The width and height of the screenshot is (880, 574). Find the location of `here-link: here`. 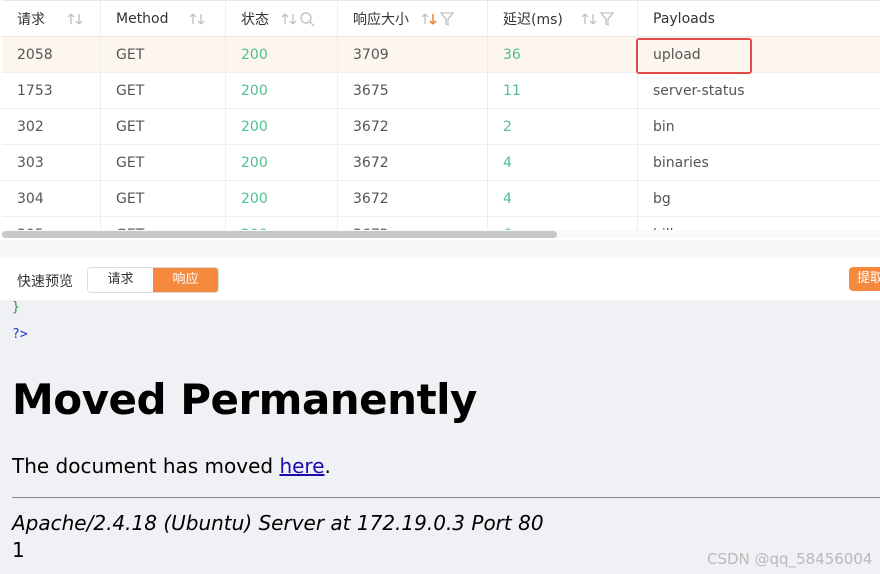

here-link: here is located at coordinates (301, 466).